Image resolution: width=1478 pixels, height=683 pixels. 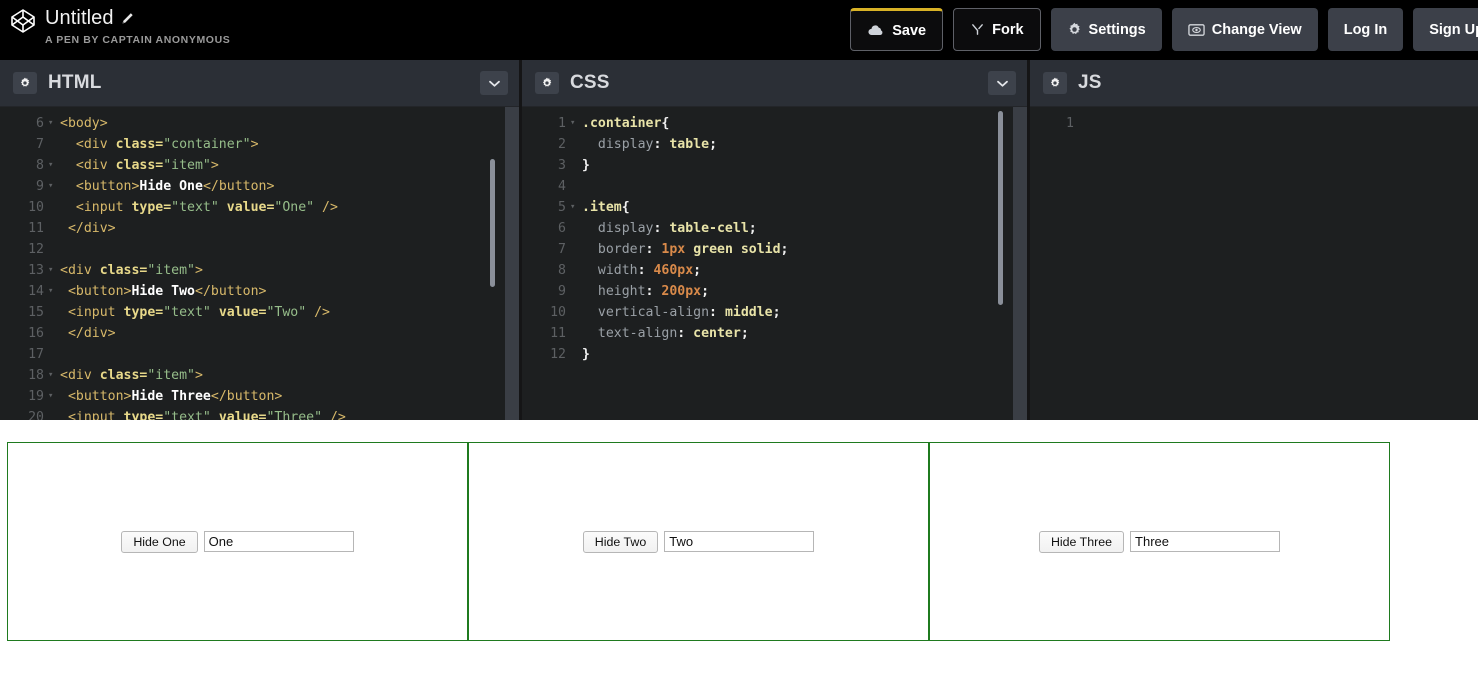 What do you see at coordinates (1117, 29) in the screenshot?
I see `settings-button-label: Settings` at bounding box center [1117, 29].